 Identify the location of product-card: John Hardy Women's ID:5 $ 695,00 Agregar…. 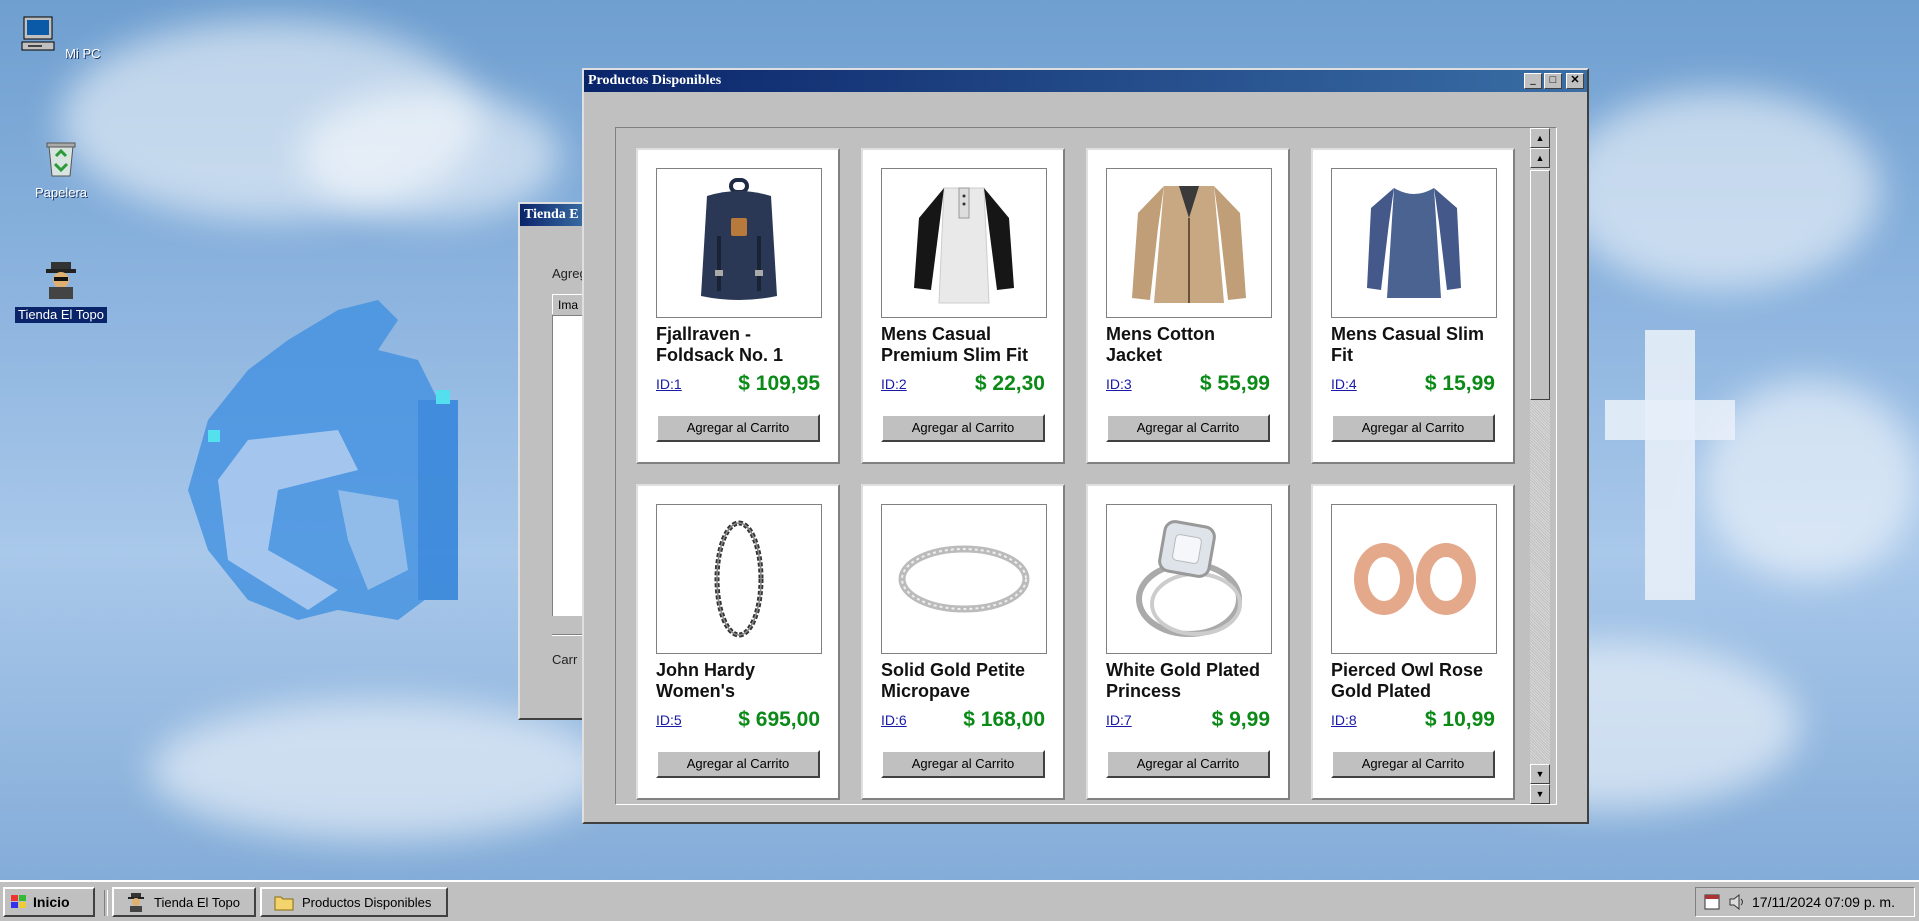
(738, 642).